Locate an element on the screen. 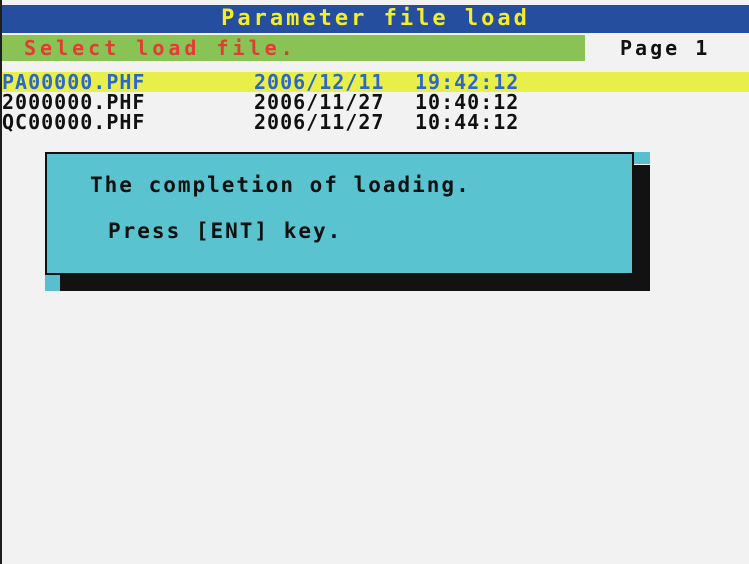 The width and height of the screenshot is (749, 564). file-row-2000000: 2000000.PHF 2006/11/27 10:40:12 is located at coordinates (375, 102).